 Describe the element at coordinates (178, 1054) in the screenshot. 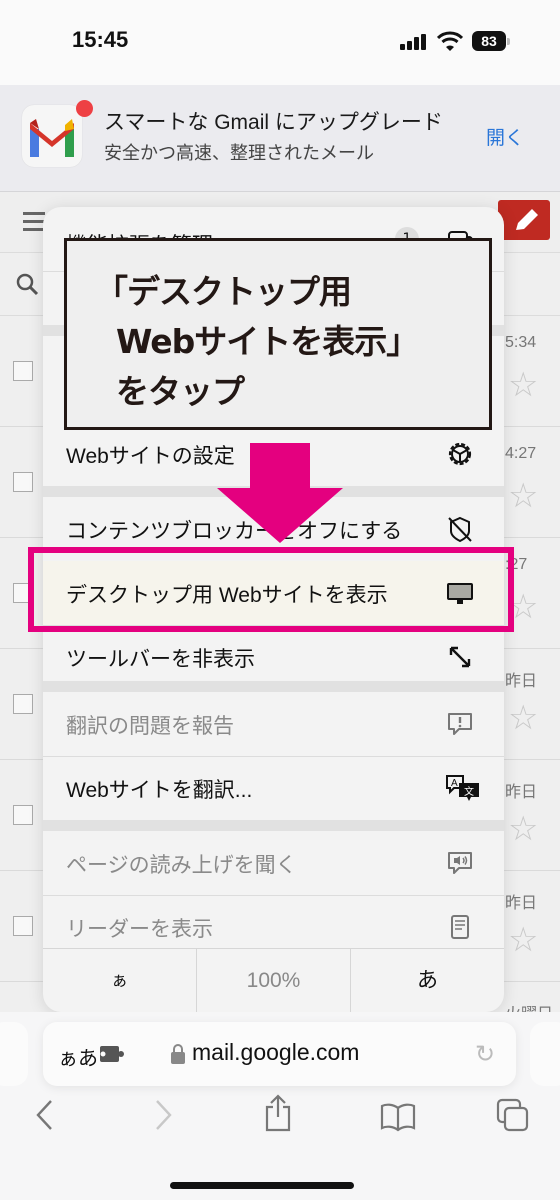

I see `lock-icon` at that location.